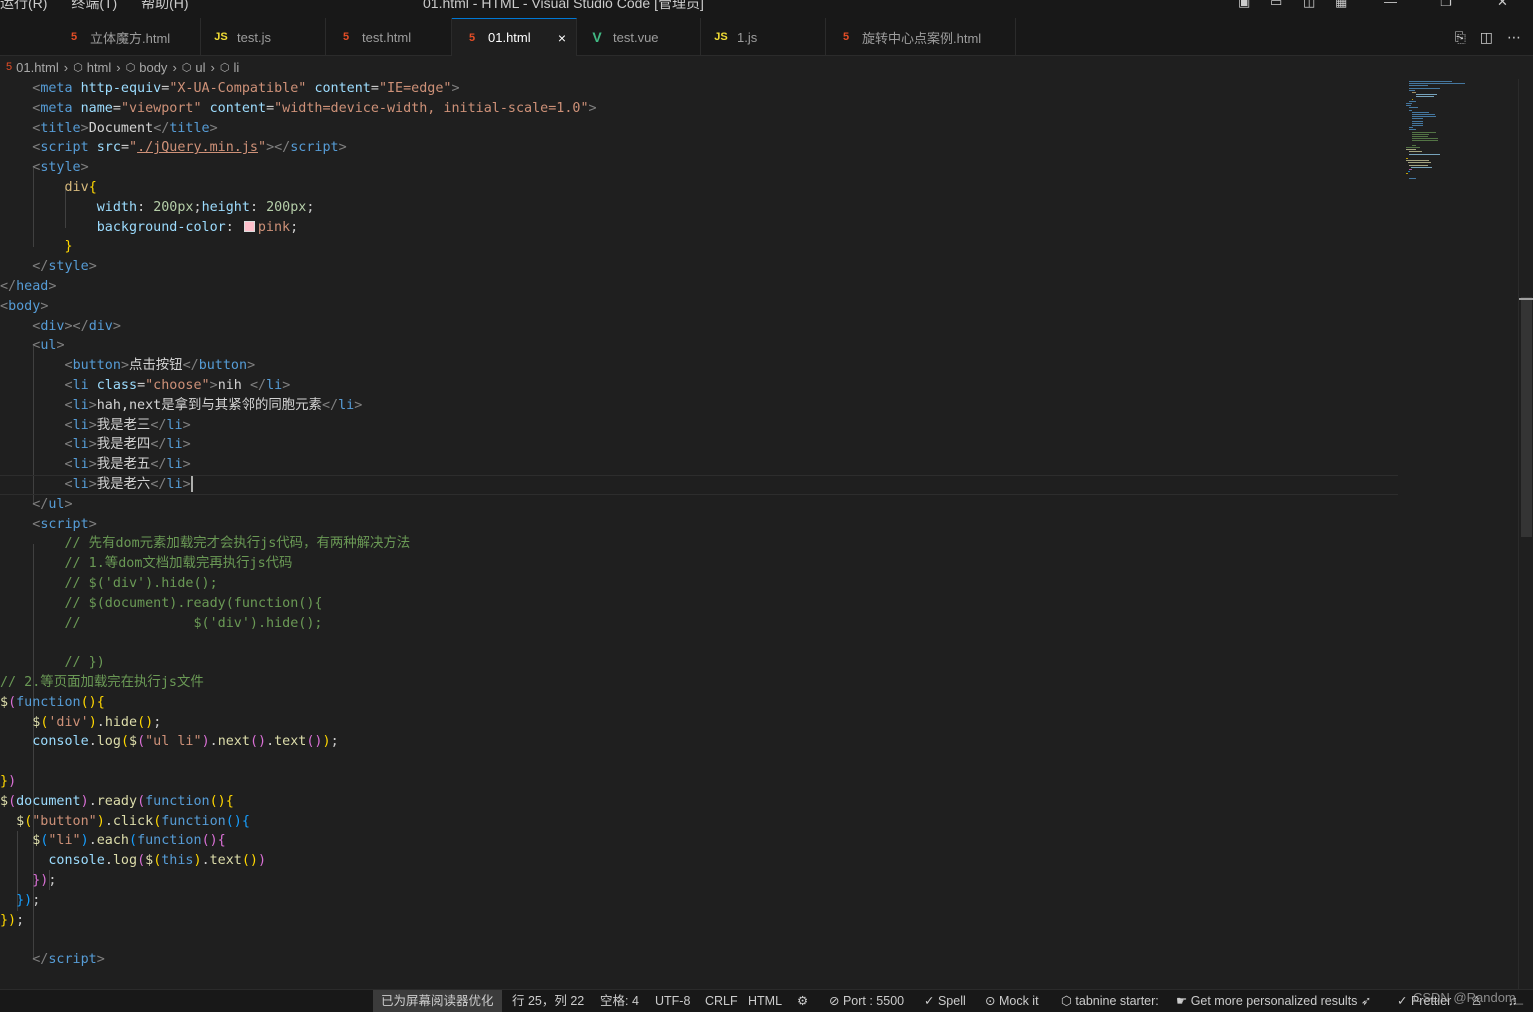 This screenshot has width=1533, height=1012. What do you see at coordinates (60, 327) in the screenshot?
I see `code-line: <div></div>` at bounding box center [60, 327].